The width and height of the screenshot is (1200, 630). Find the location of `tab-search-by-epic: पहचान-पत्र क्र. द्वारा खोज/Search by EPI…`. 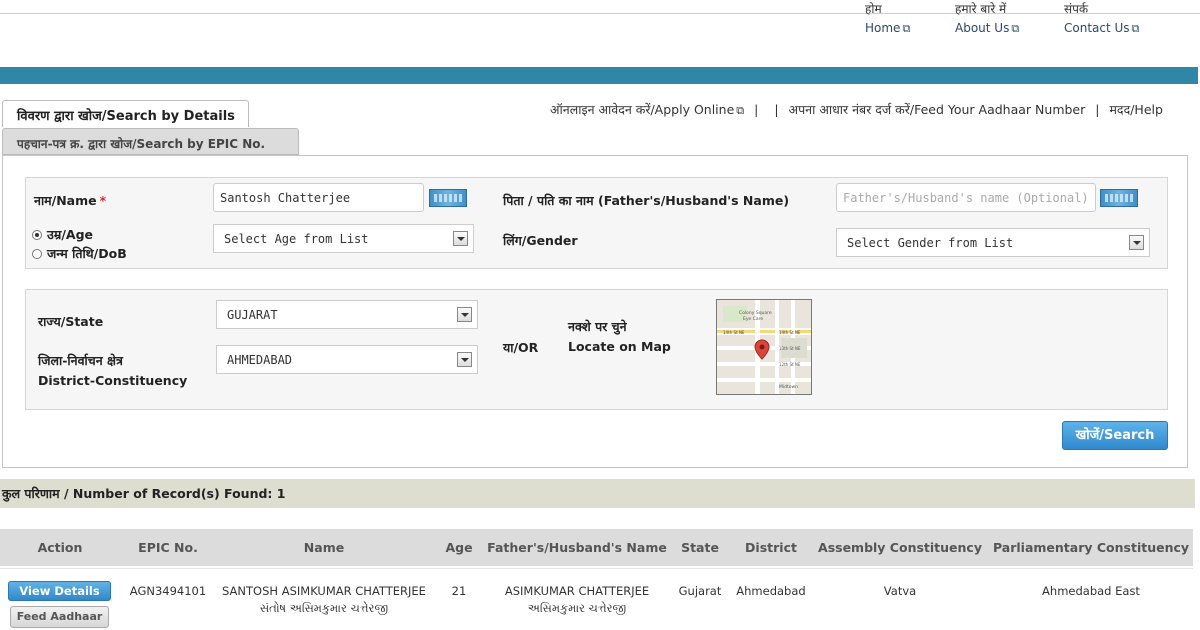

tab-search-by-epic: पहचान-पत्र क्र. द्वारा खोज/Search by EPI… is located at coordinates (150, 141).